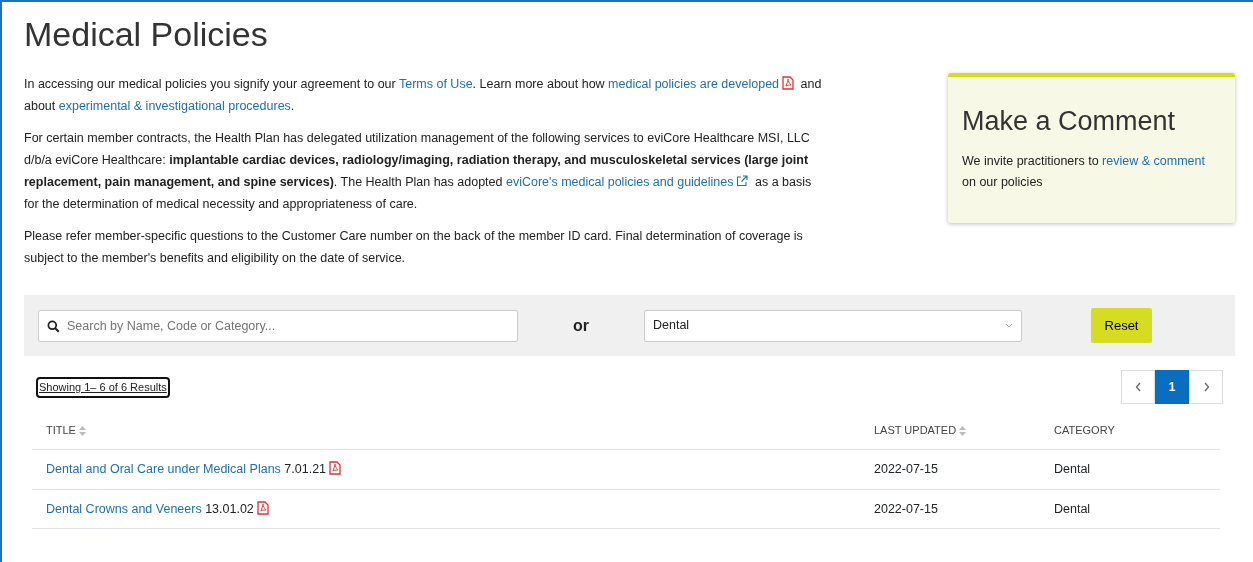 This screenshot has height=562, width=1253. What do you see at coordinates (1084, 172) in the screenshot?
I see `card-text: We invite practitioners to review & comment on our policies` at bounding box center [1084, 172].